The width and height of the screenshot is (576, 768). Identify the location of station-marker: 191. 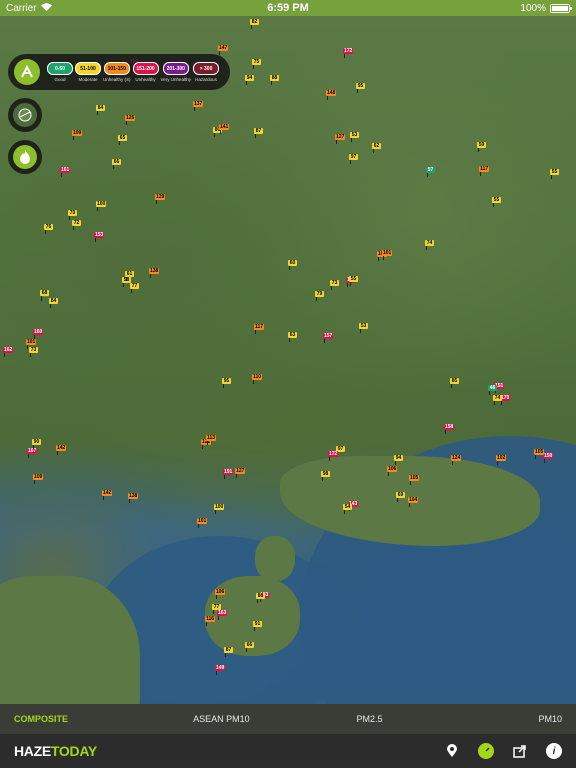
(228, 474).